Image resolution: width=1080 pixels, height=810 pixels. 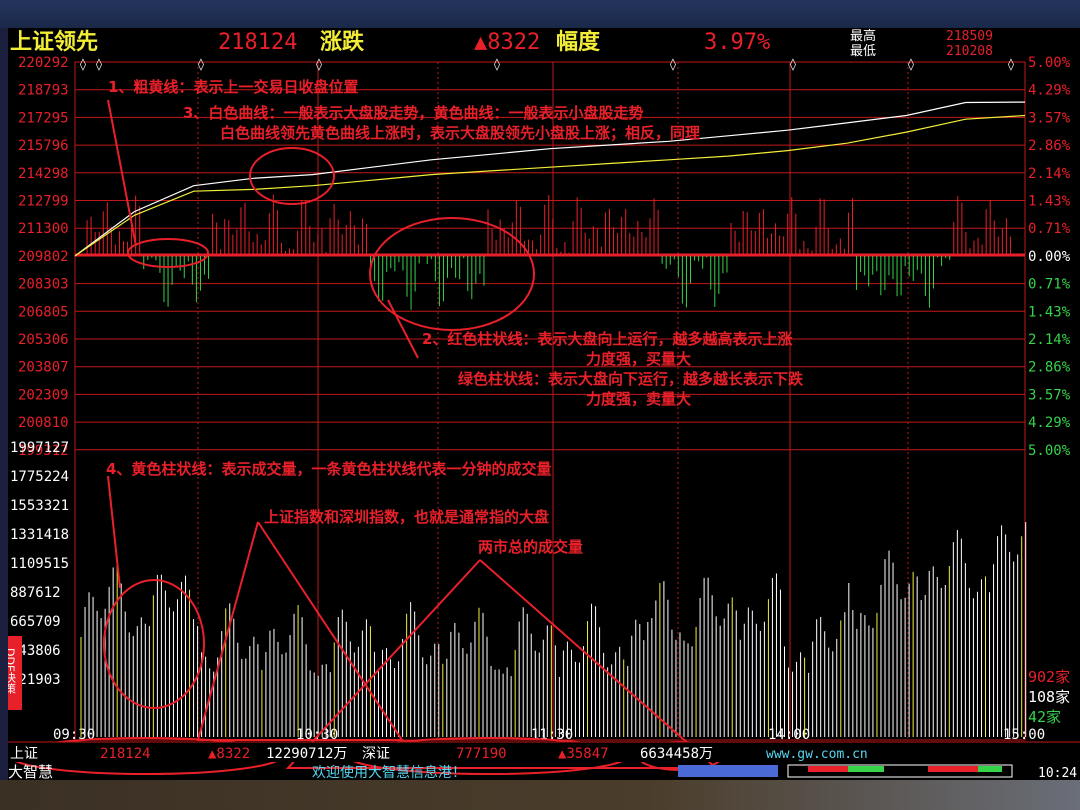 I want to click on price-tick-label: 214298, so click(x=43, y=174).